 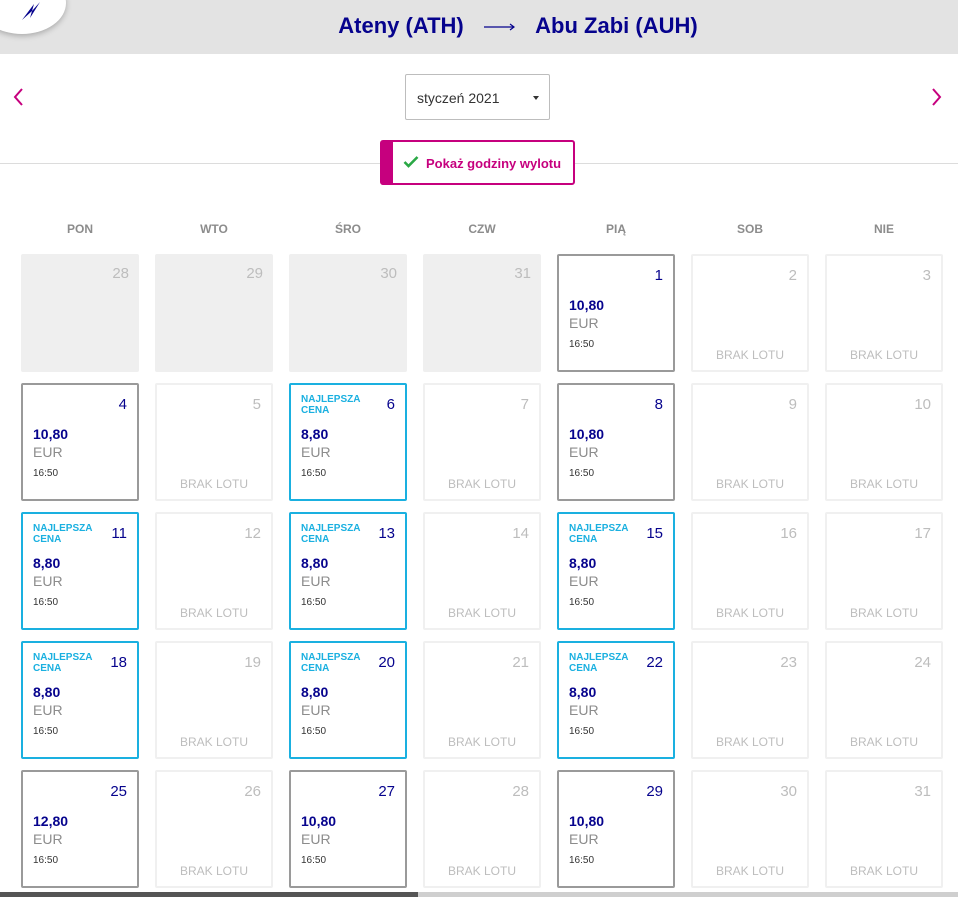 What do you see at coordinates (386, 791) in the screenshot?
I see `day-number: 27` at bounding box center [386, 791].